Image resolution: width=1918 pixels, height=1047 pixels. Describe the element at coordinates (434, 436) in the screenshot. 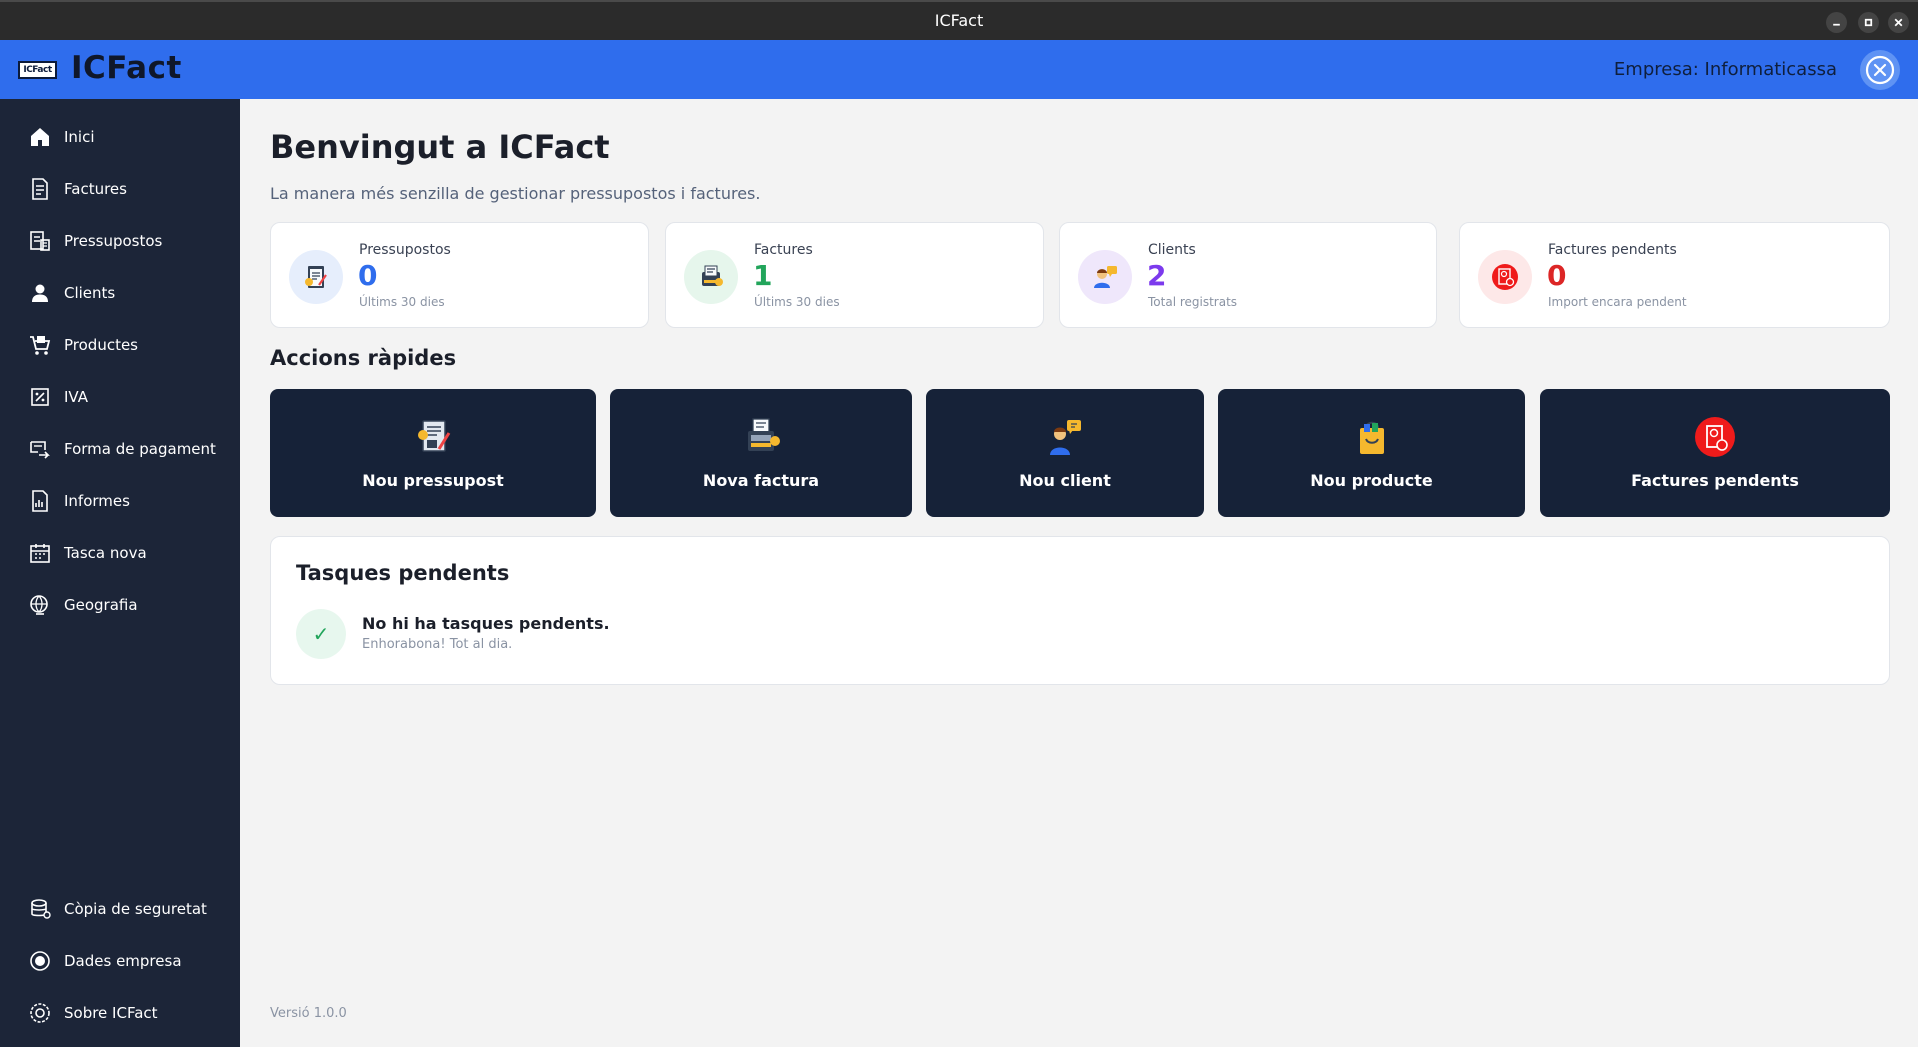

I see `new-budget-icon` at that location.